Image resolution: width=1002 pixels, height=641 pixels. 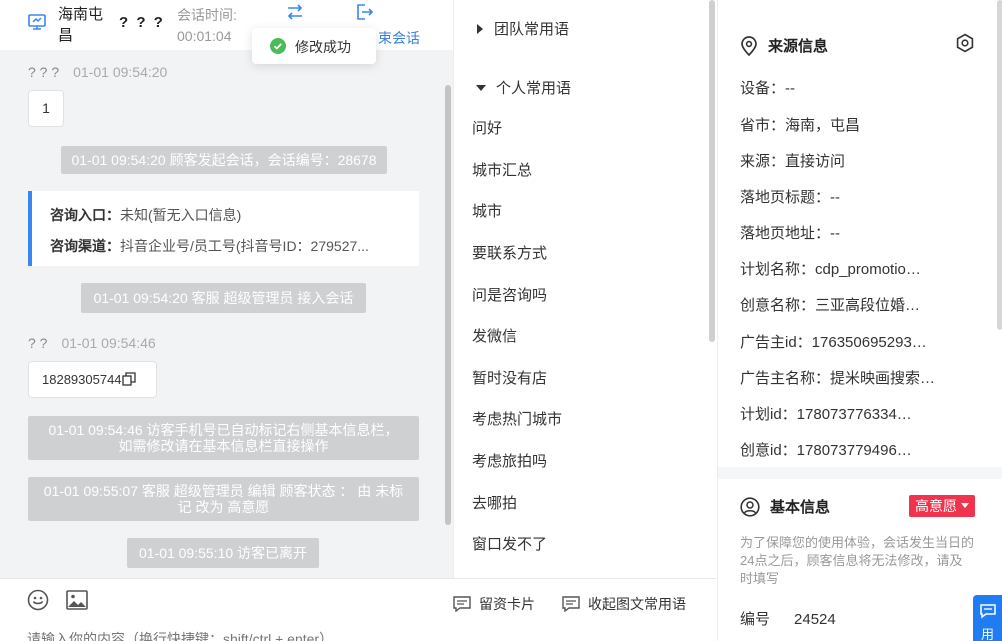 I want to click on sender-name: ? ?, so click(x=38, y=343).